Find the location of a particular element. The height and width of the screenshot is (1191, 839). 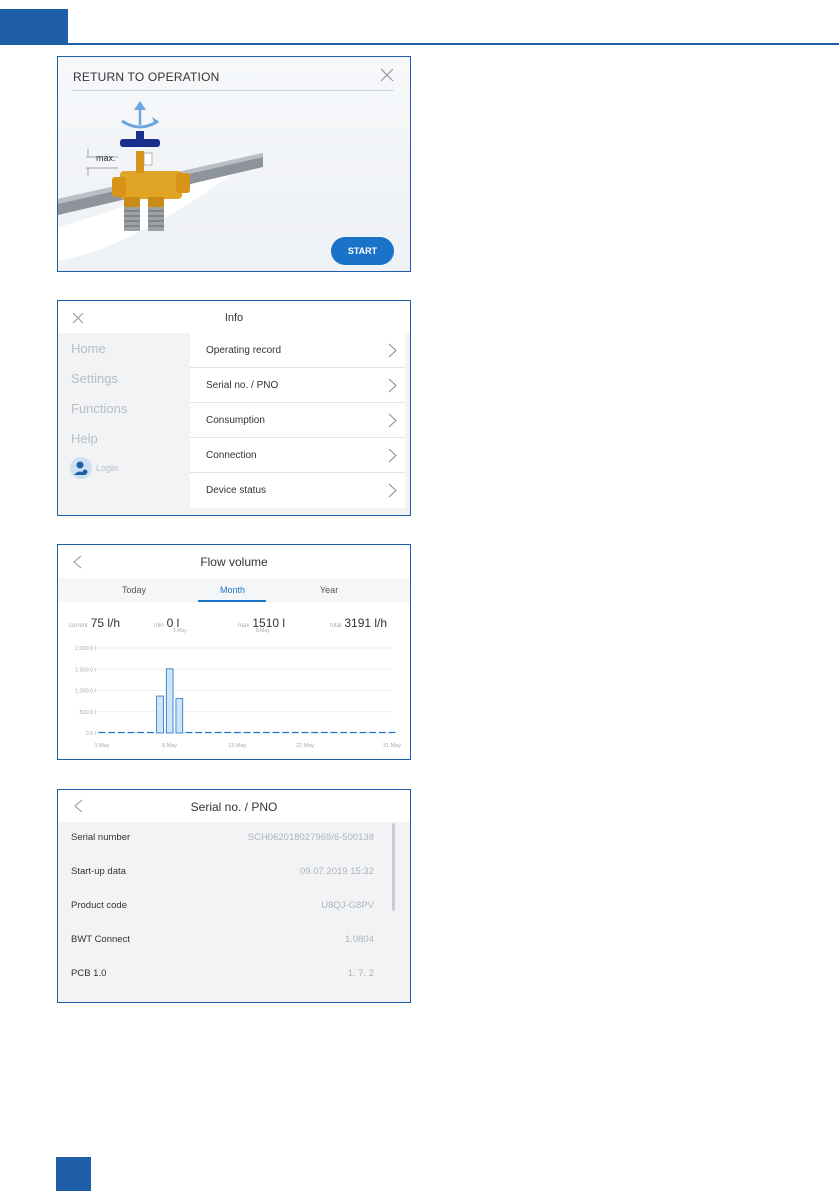

info-row-bwt-connect: BWT Connect 1.0804 is located at coordinates (222, 939).